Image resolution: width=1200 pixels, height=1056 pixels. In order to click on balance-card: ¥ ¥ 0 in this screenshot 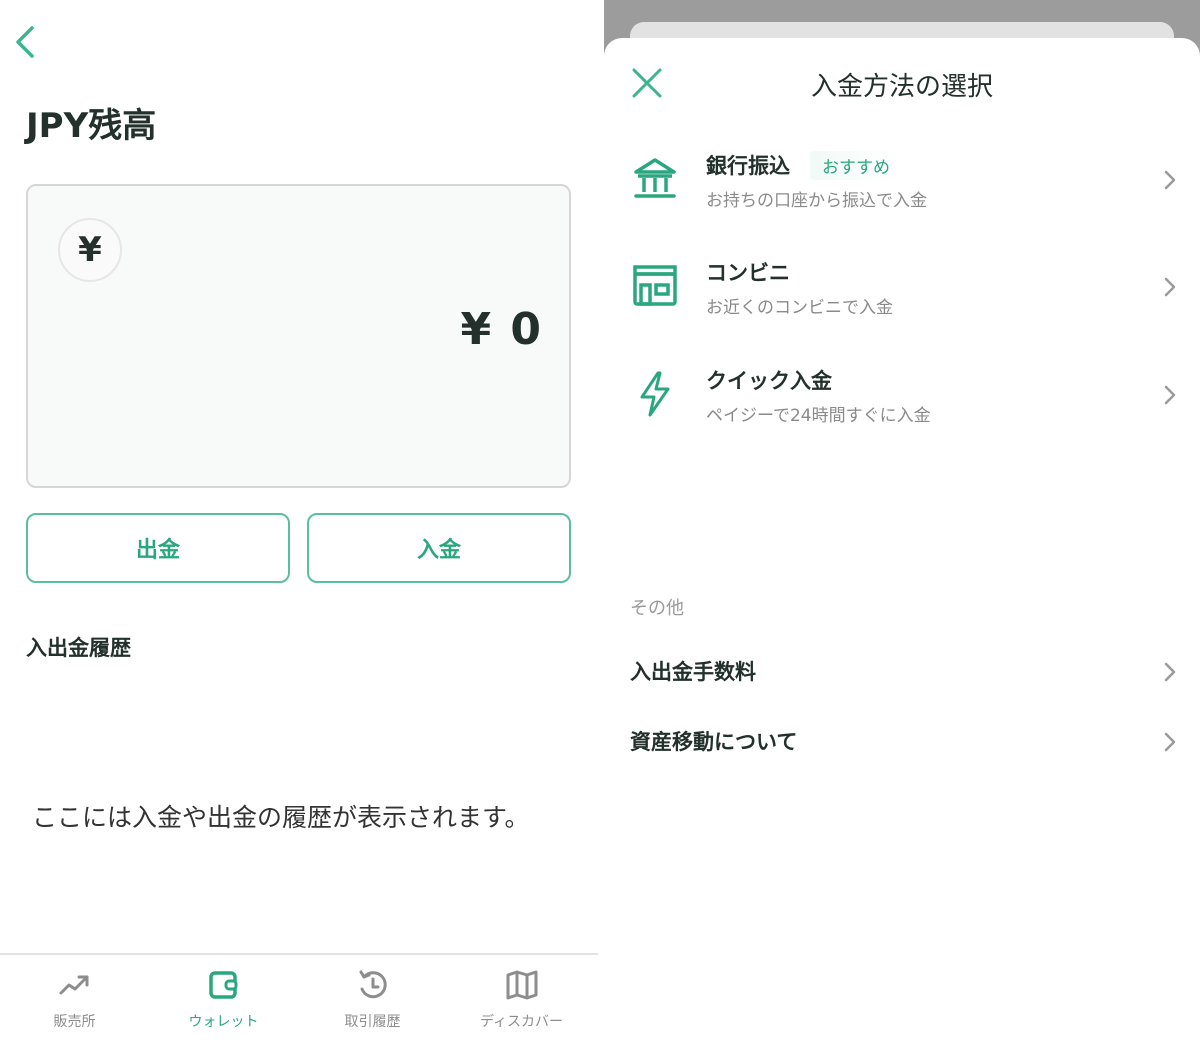, I will do `click(298, 336)`.